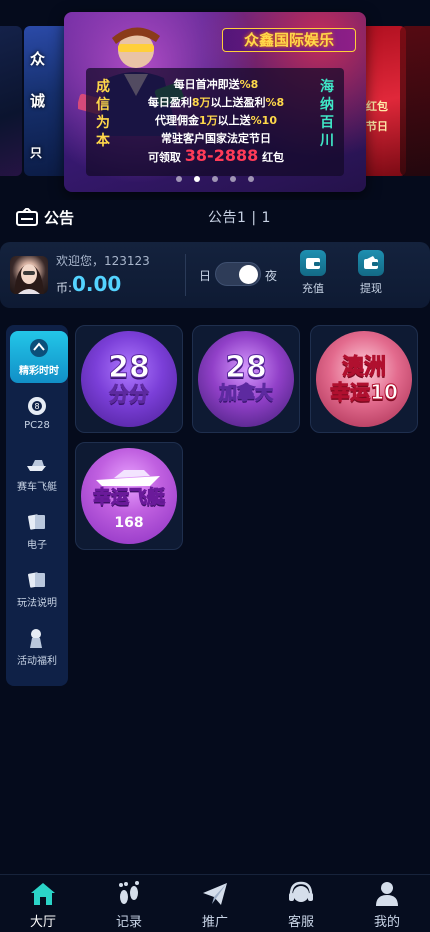 This screenshot has height=932, width=430. Describe the element at coordinates (11, 101) in the screenshot. I see `banner-slide-left-far` at that location.